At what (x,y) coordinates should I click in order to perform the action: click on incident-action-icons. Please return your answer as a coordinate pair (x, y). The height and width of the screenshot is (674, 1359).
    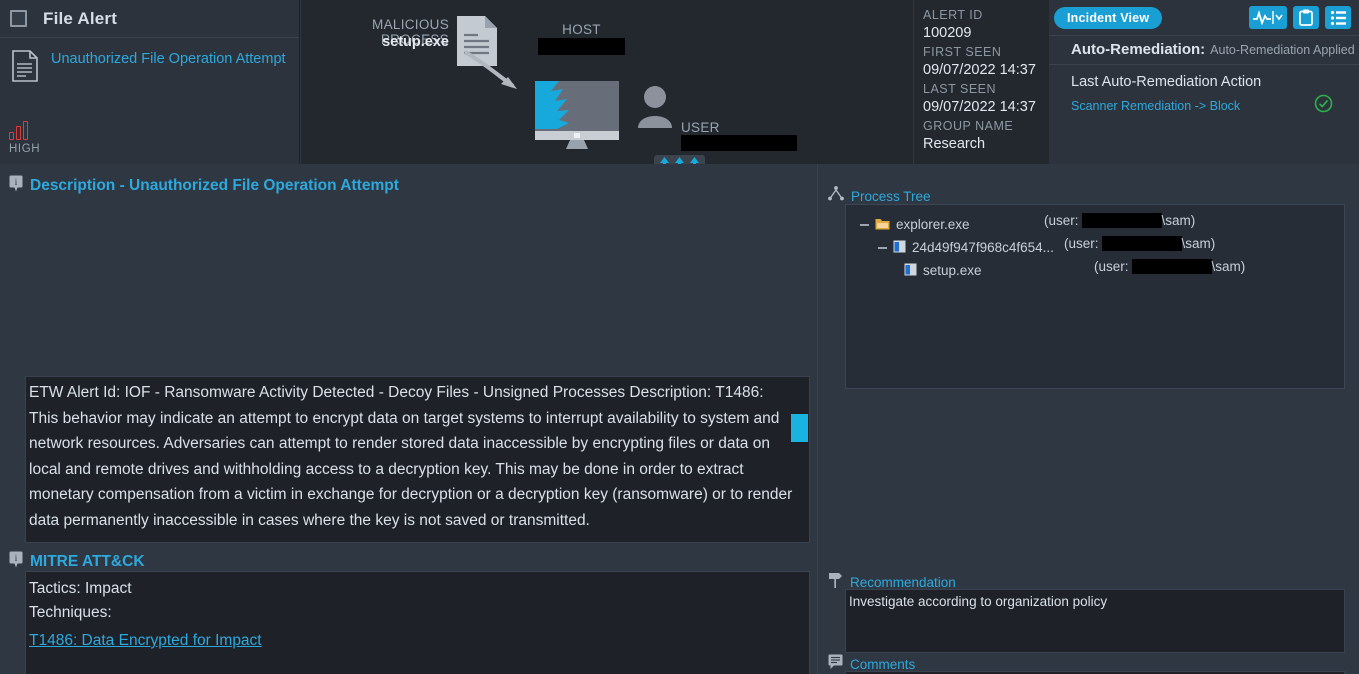
    Looking at the image, I should click on (1300, 17).